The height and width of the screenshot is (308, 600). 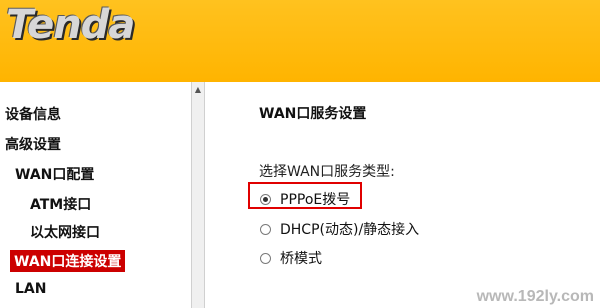 What do you see at coordinates (198, 195) in the screenshot?
I see `sidebar-scrollbar: ▲` at bounding box center [198, 195].